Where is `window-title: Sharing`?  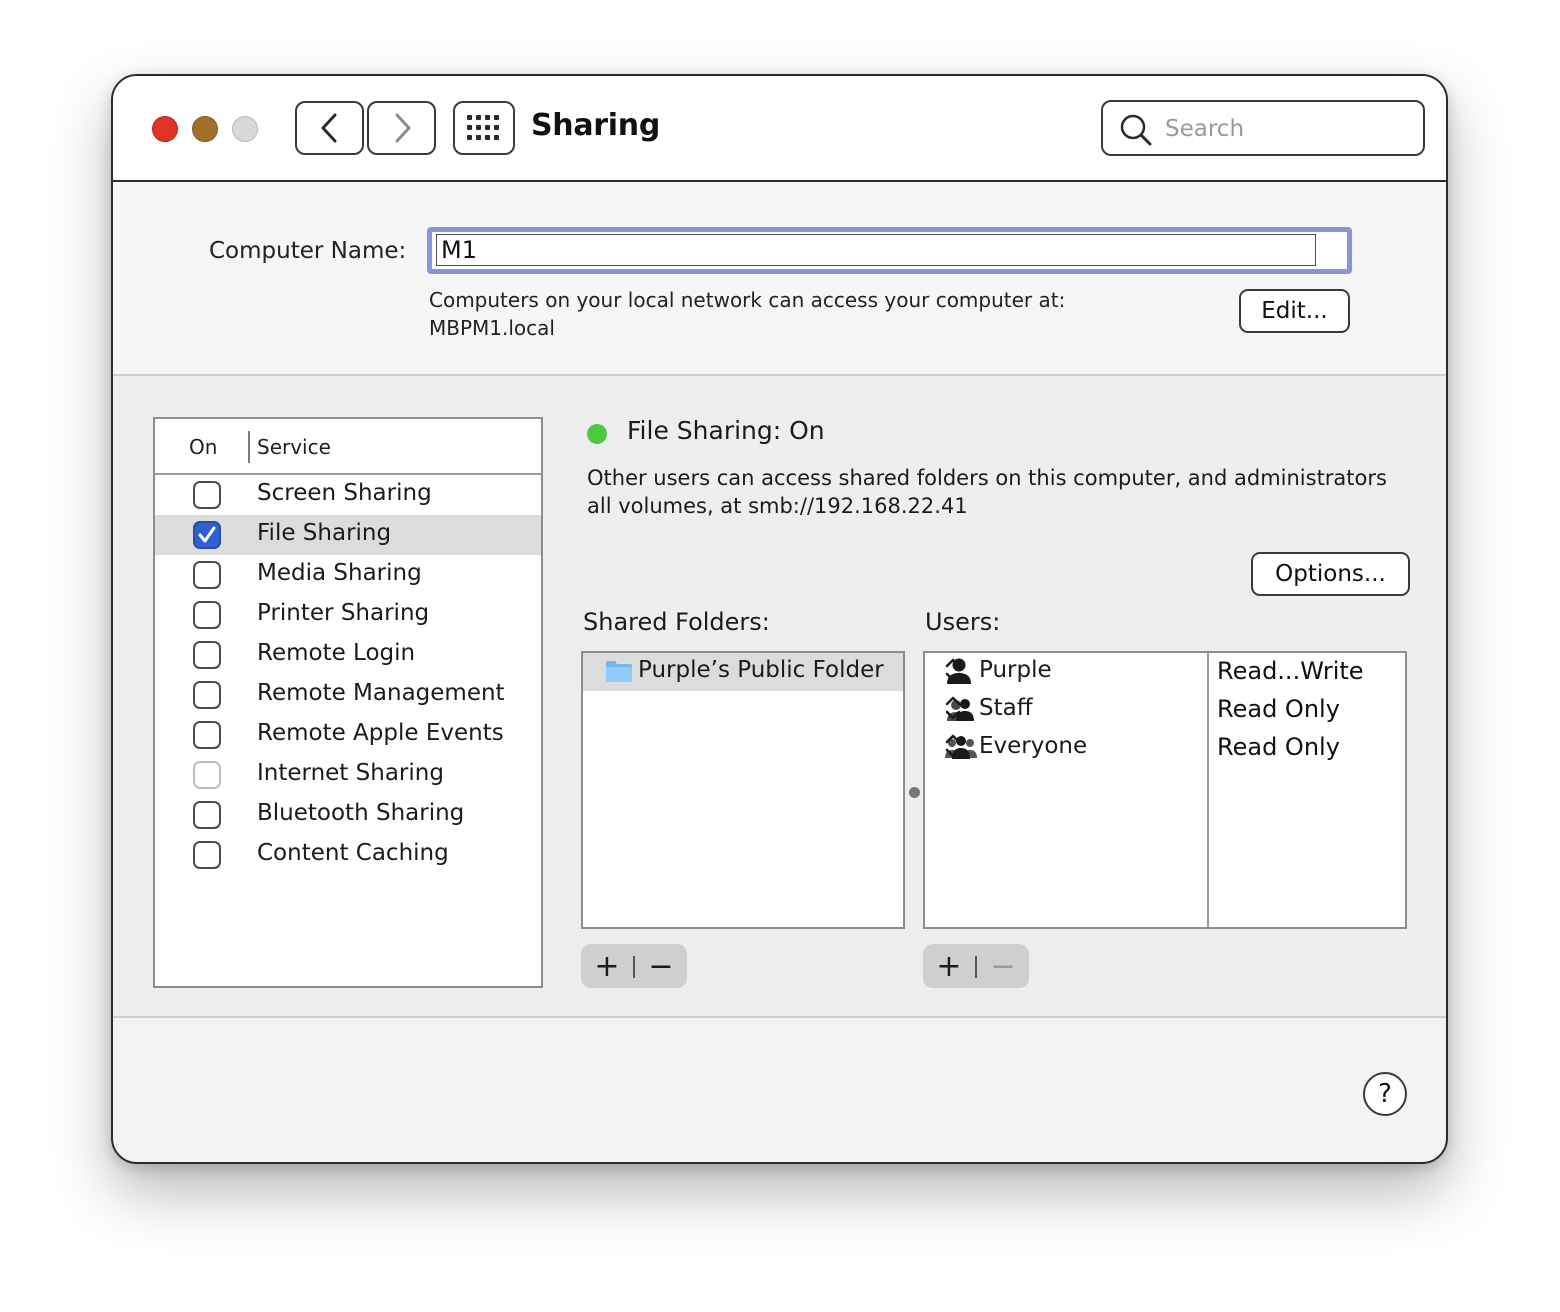
window-title: Sharing is located at coordinates (596, 125).